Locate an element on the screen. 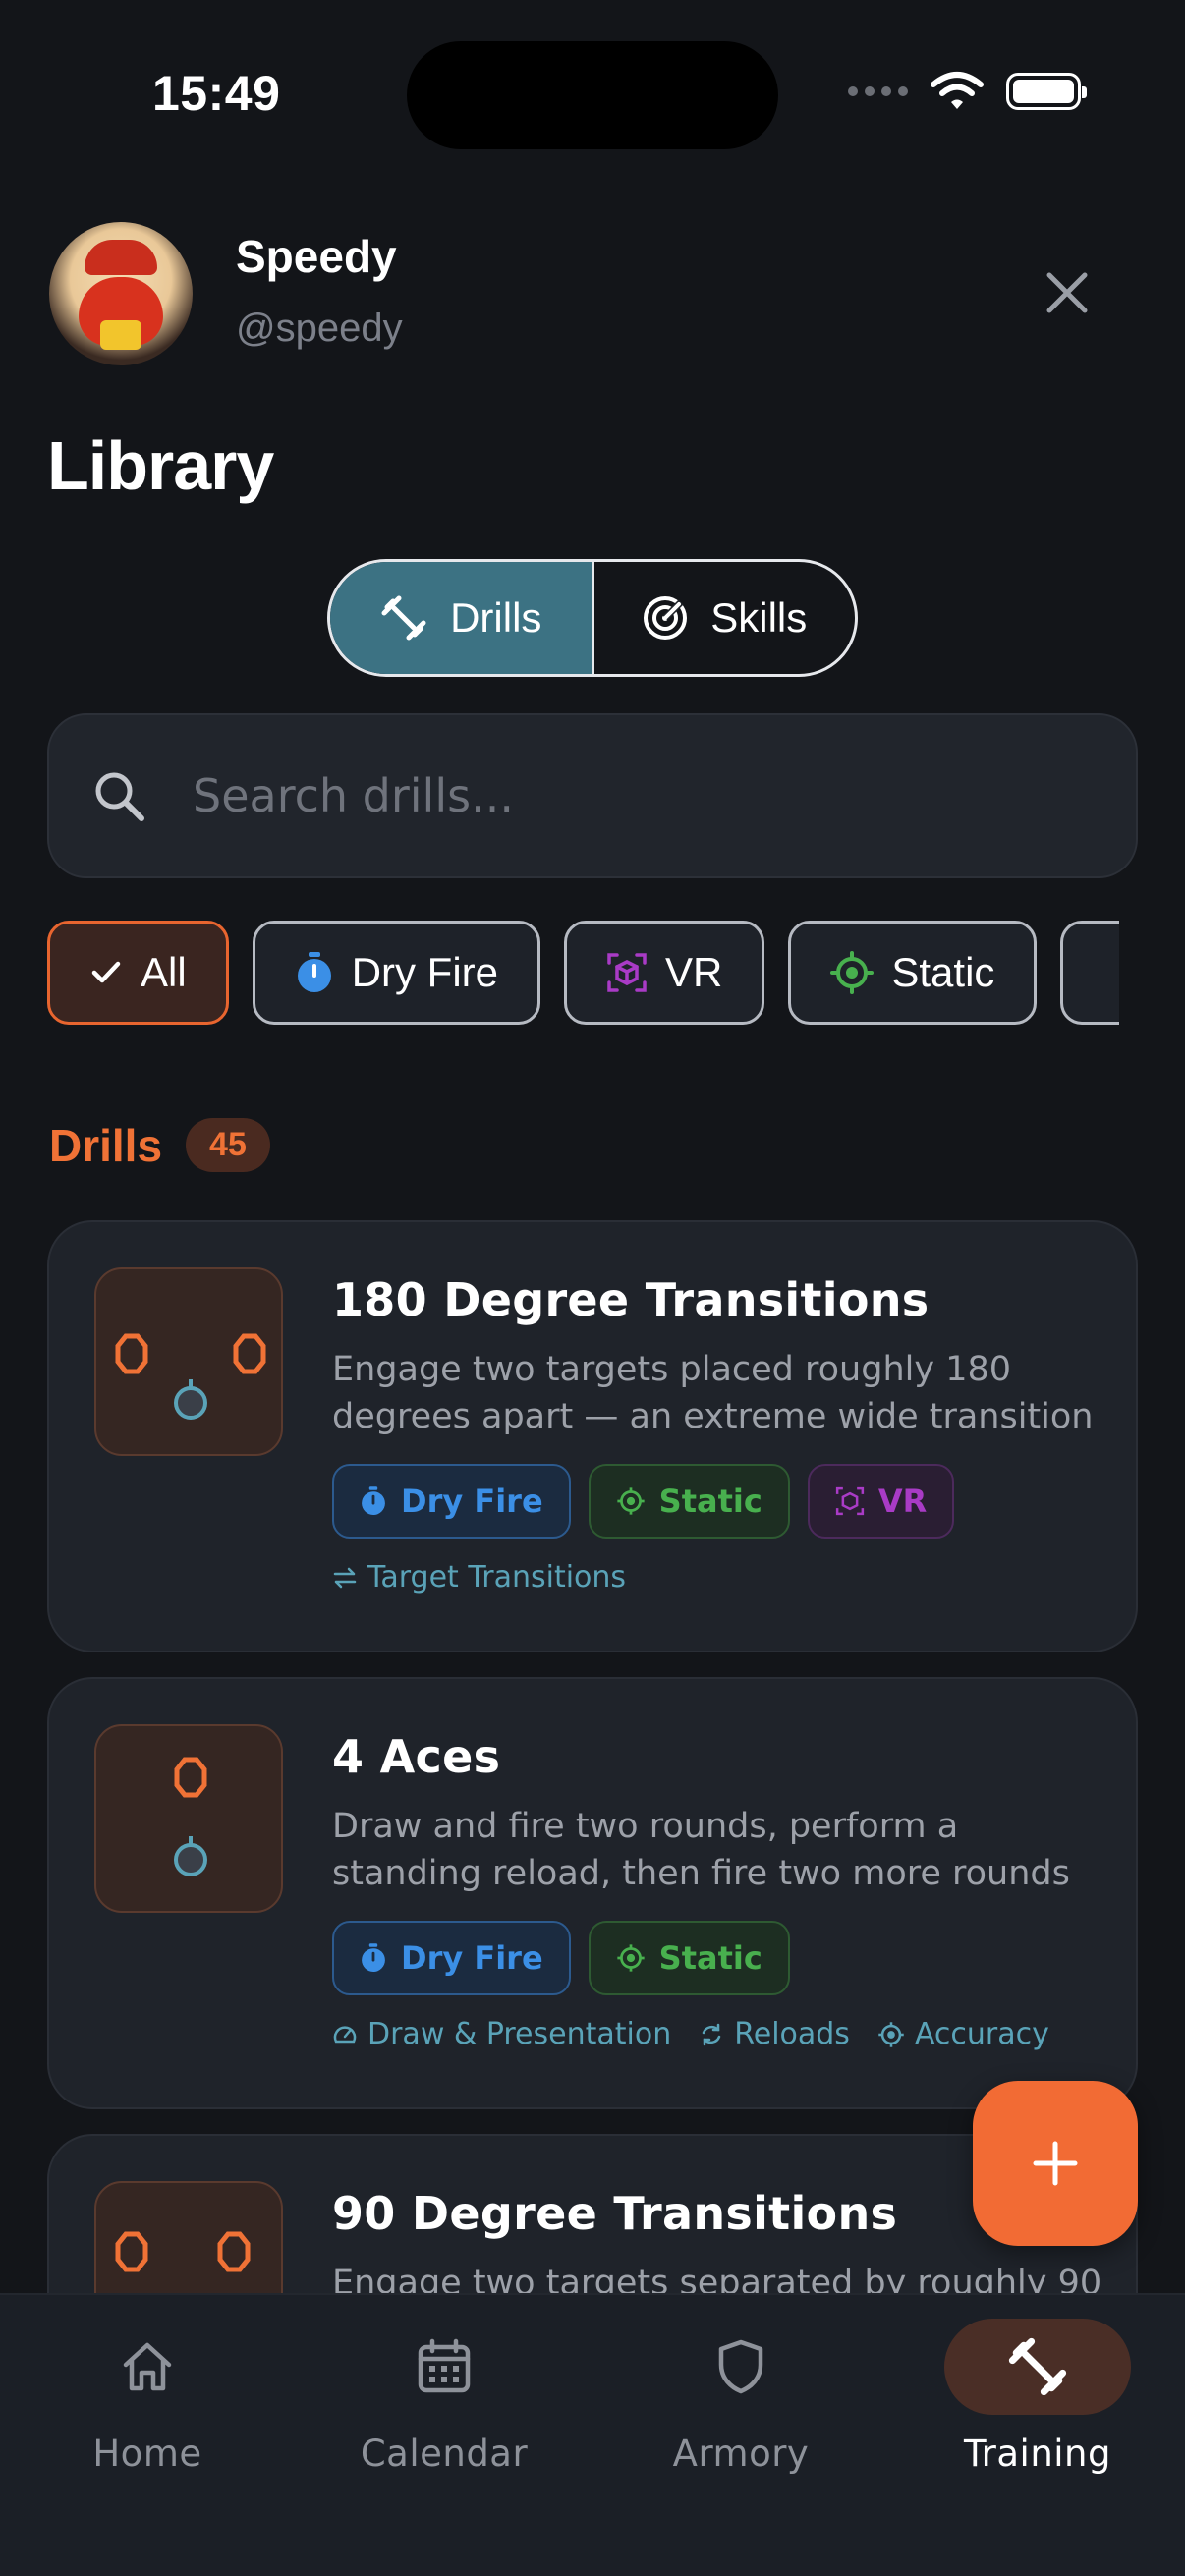 The height and width of the screenshot is (2576, 1185). home-icon is located at coordinates (148, 2366).